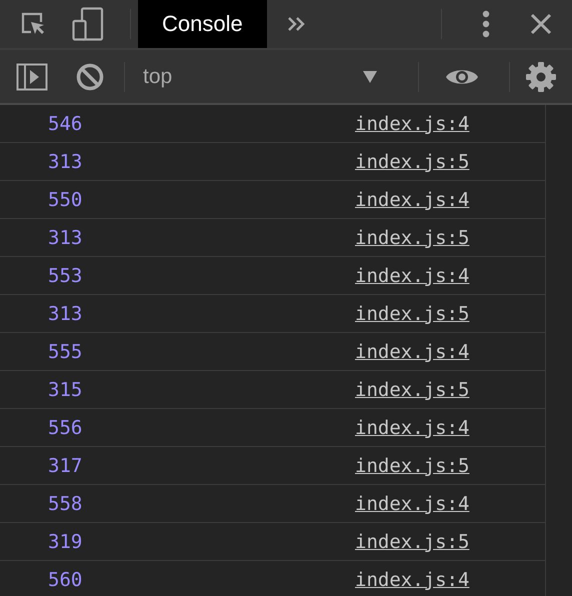 Image resolution: width=572 pixels, height=596 pixels. I want to click on log-value: 317, so click(66, 465).